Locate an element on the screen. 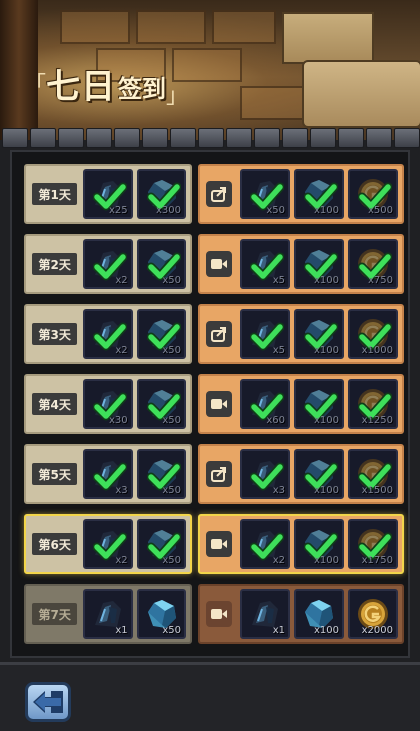 This screenshot has width=420, height=731. day-row-7: 第7天 x1 x50 x1 x100 x2000 is located at coordinates (214, 614).